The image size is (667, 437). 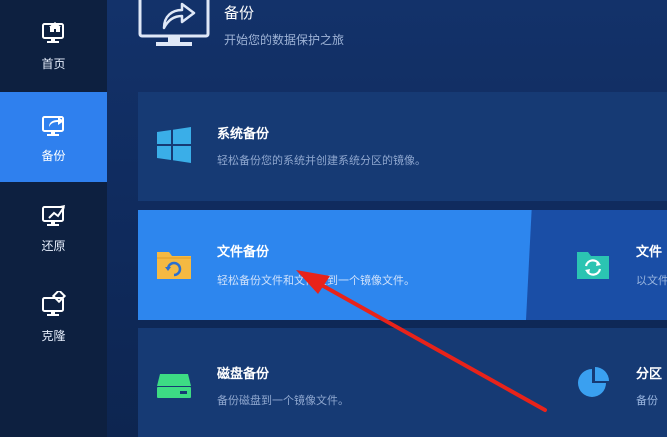 I want to click on card-description: 轻松备份您的系统并创建系统分区的镜像。, so click(x=321, y=160).